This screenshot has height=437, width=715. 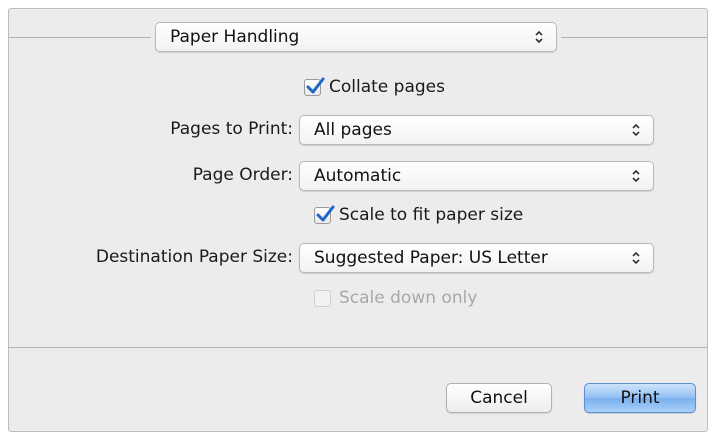 I want to click on section-popup-value: Paper Handling, so click(x=235, y=37).